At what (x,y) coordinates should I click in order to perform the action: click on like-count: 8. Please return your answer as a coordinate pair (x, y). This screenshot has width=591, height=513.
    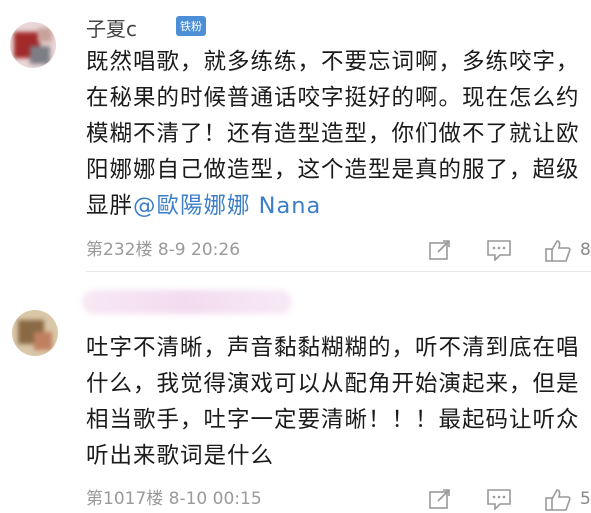
    Looking at the image, I should click on (585, 250).